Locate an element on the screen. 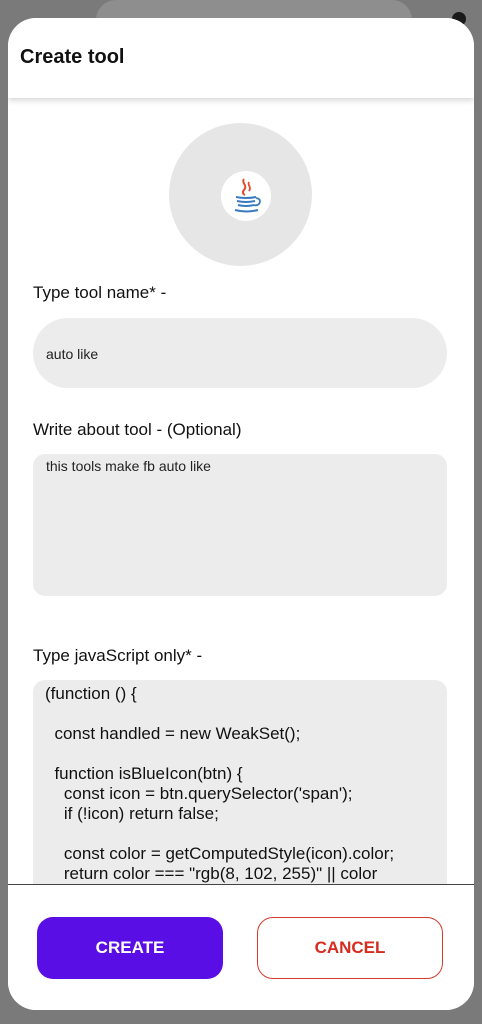 The height and width of the screenshot is (1024, 482). dialog-footer: CREATE CANCEL is located at coordinates (241, 947).